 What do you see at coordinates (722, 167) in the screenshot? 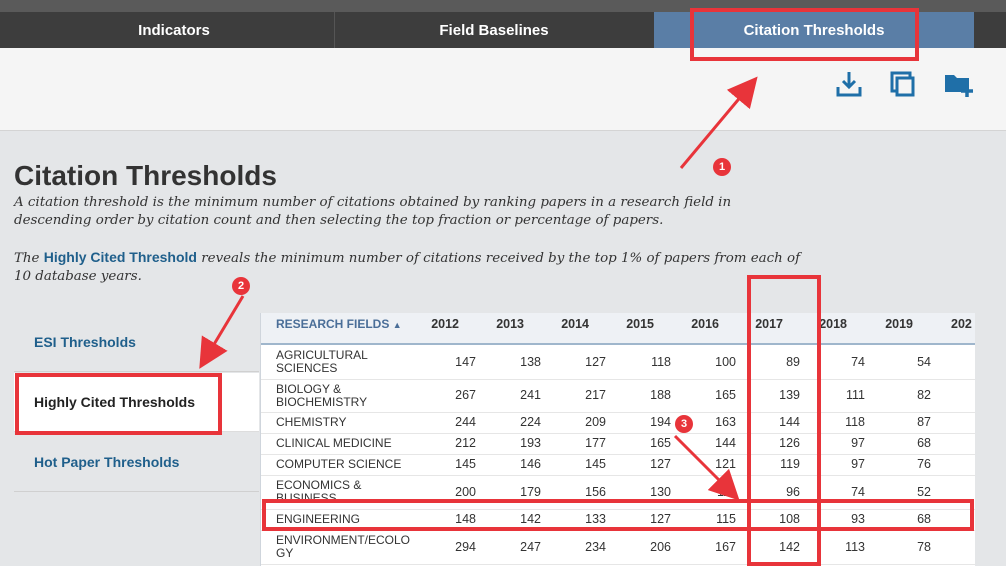
I see `annotation-badge-1: 1` at bounding box center [722, 167].